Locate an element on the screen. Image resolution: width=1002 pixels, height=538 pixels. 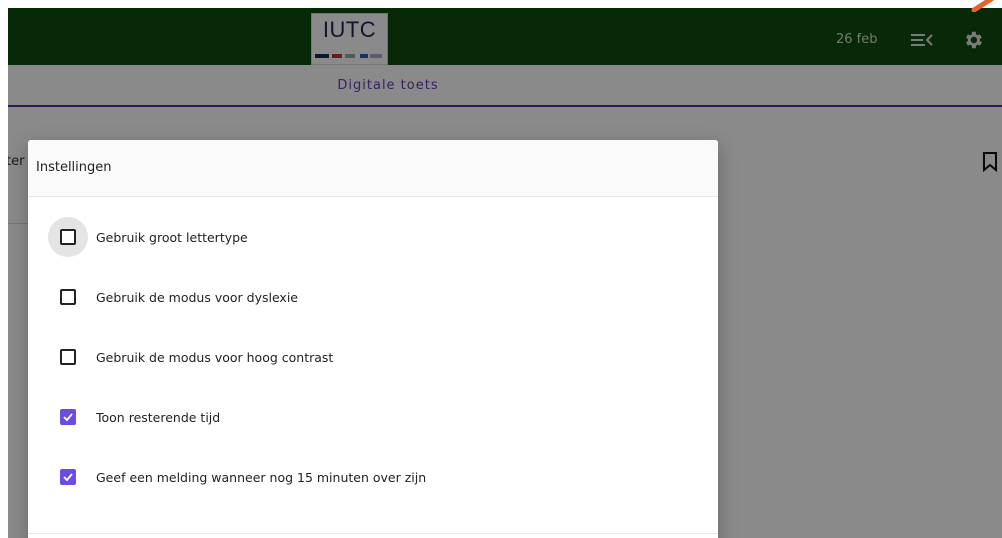
high-contrast-checkbox is located at coordinates (68, 357).